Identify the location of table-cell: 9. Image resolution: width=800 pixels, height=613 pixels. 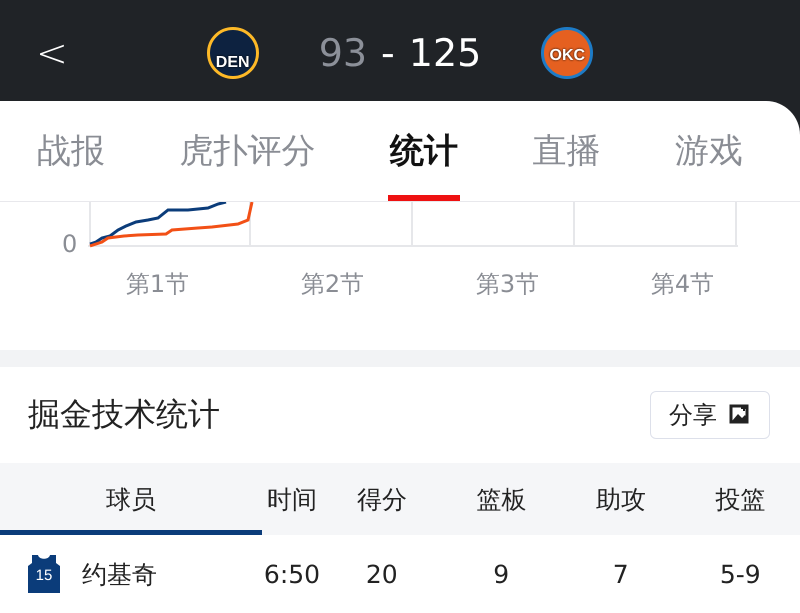
(501, 574).